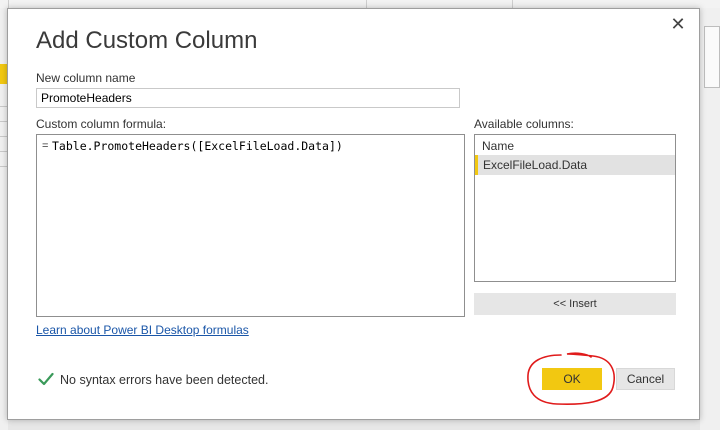 Image resolution: width=720 pixels, height=430 pixels. What do you see at coordinates (712, 57) in the screenshot?
I see `background-settings-box` at bounding box center [712, 57].